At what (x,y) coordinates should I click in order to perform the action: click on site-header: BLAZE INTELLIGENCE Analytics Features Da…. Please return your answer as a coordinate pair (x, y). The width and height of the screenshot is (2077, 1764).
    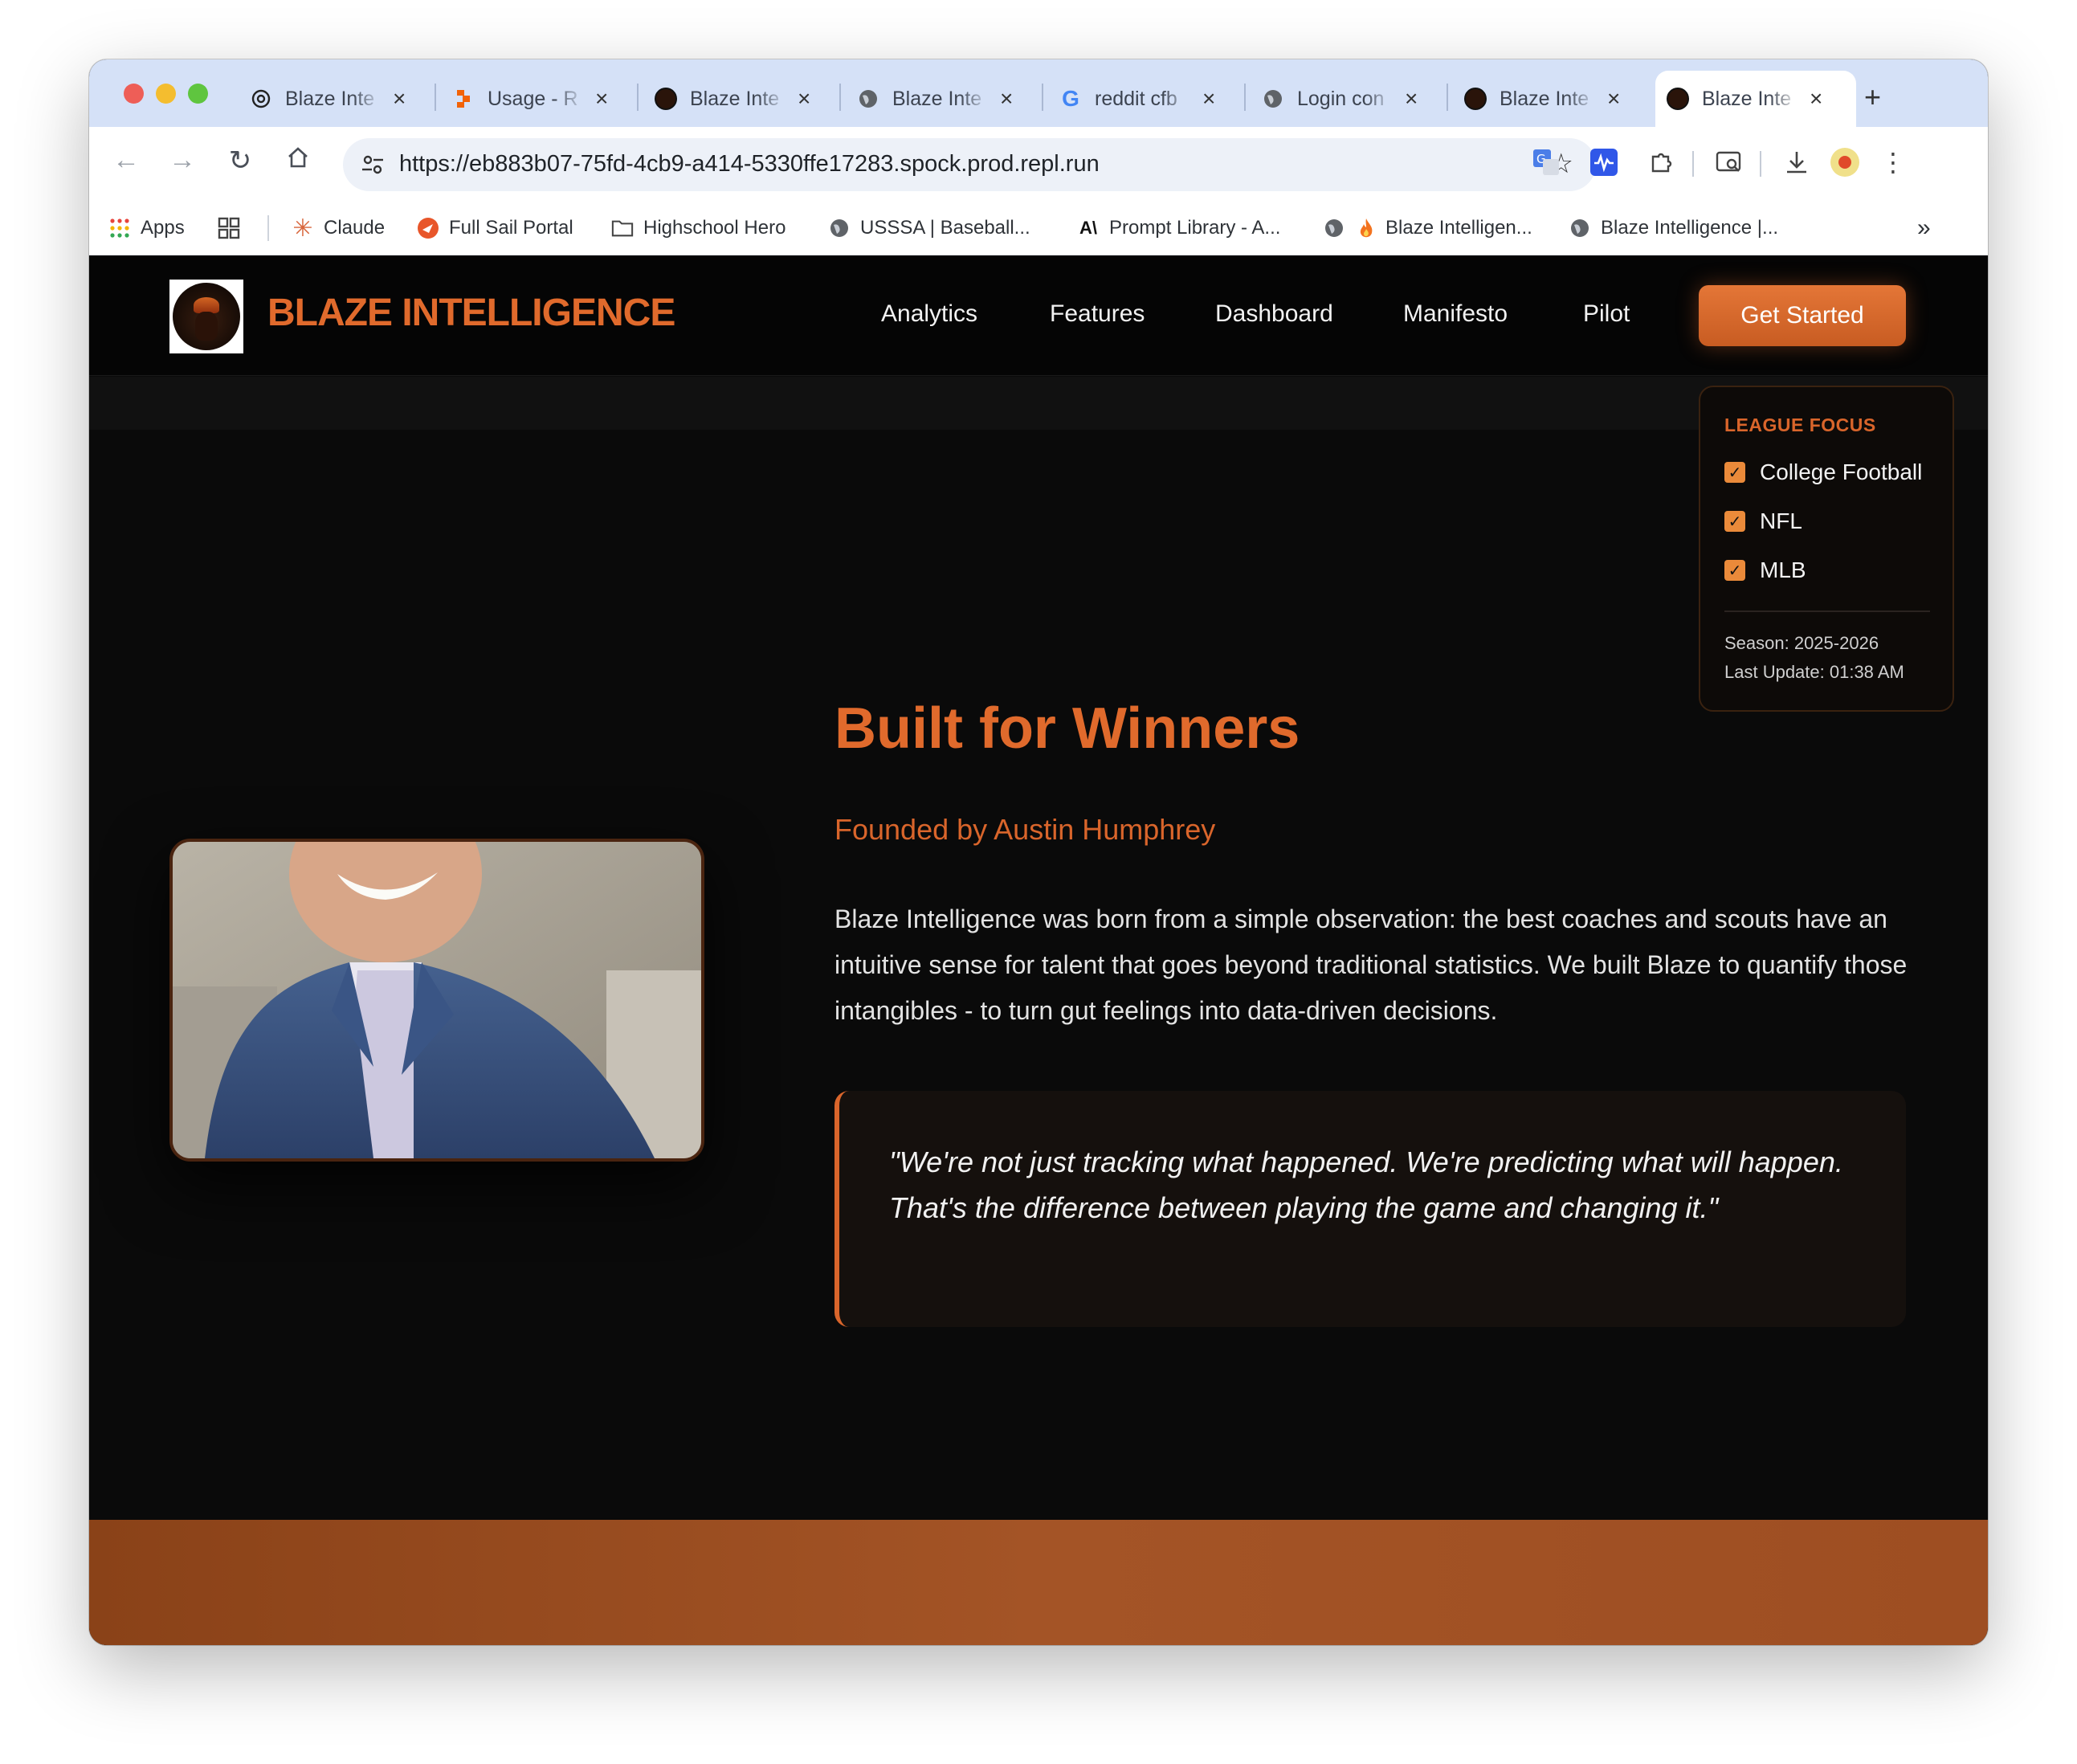
    Looking at the image, I should click on (1038, 315).